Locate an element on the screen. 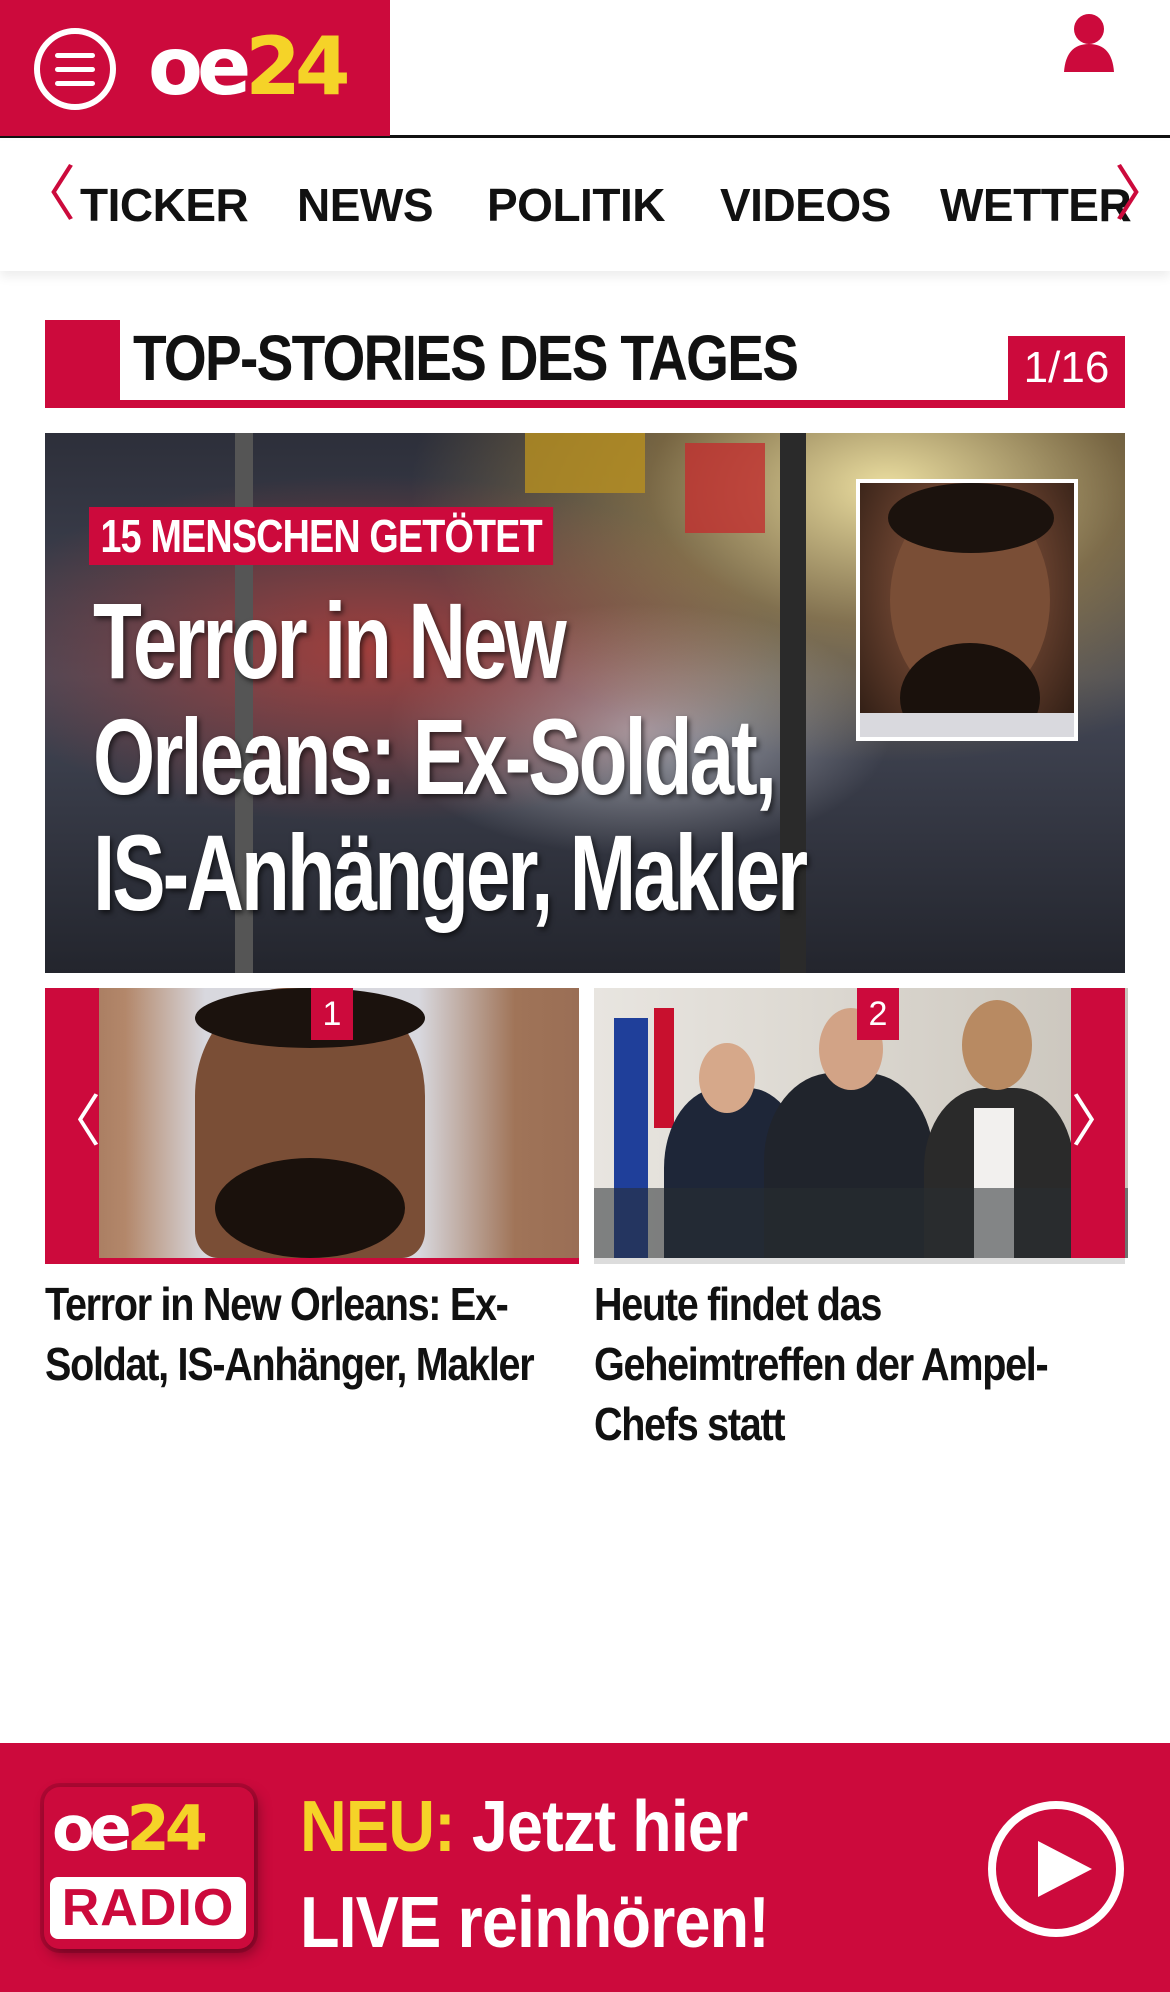  play-icon is located at coordinates (1056, 1869).